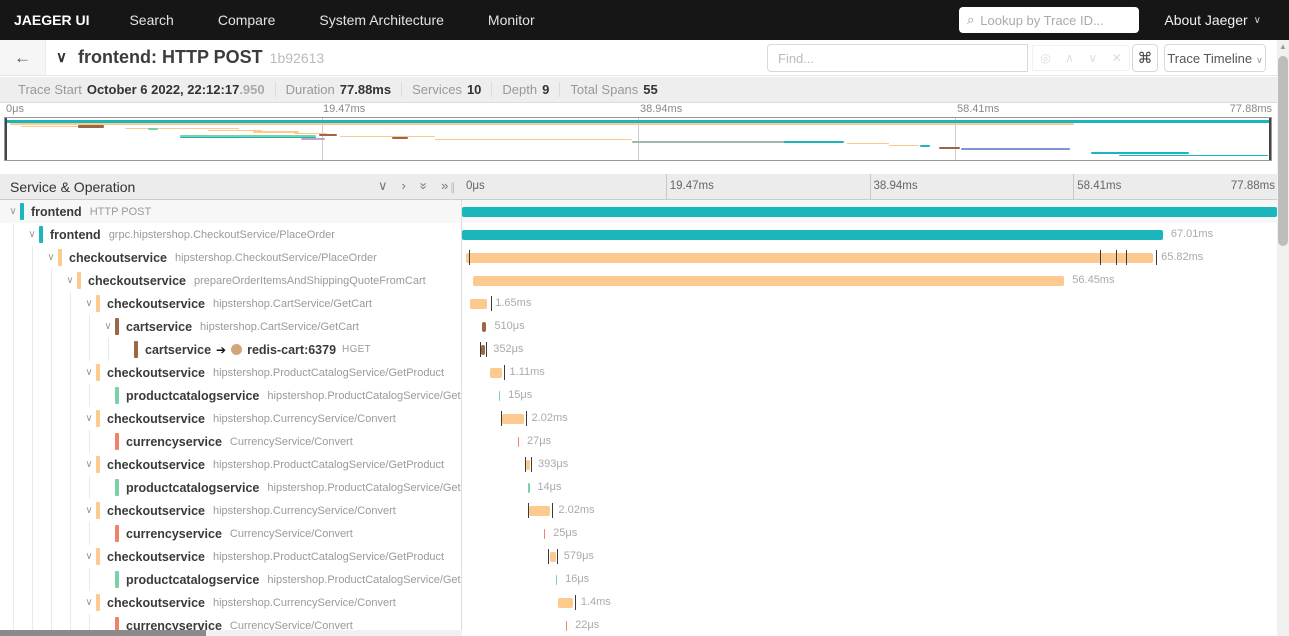  What do you see at coordinates (1212, 20) in the screenshot?
I see `about-jaeger-menu: About Jaeger ∨` at bounding box center [1212, 20].